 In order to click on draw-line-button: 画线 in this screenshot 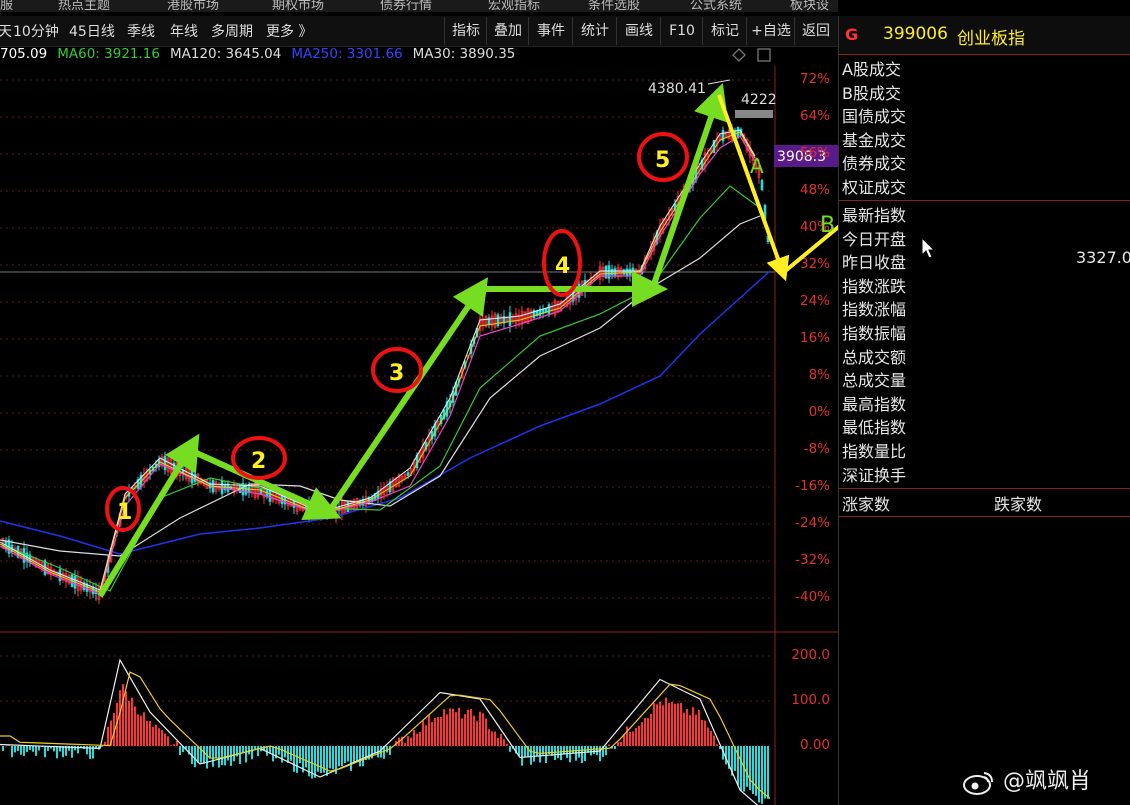, I will do `click(638, 31)`.